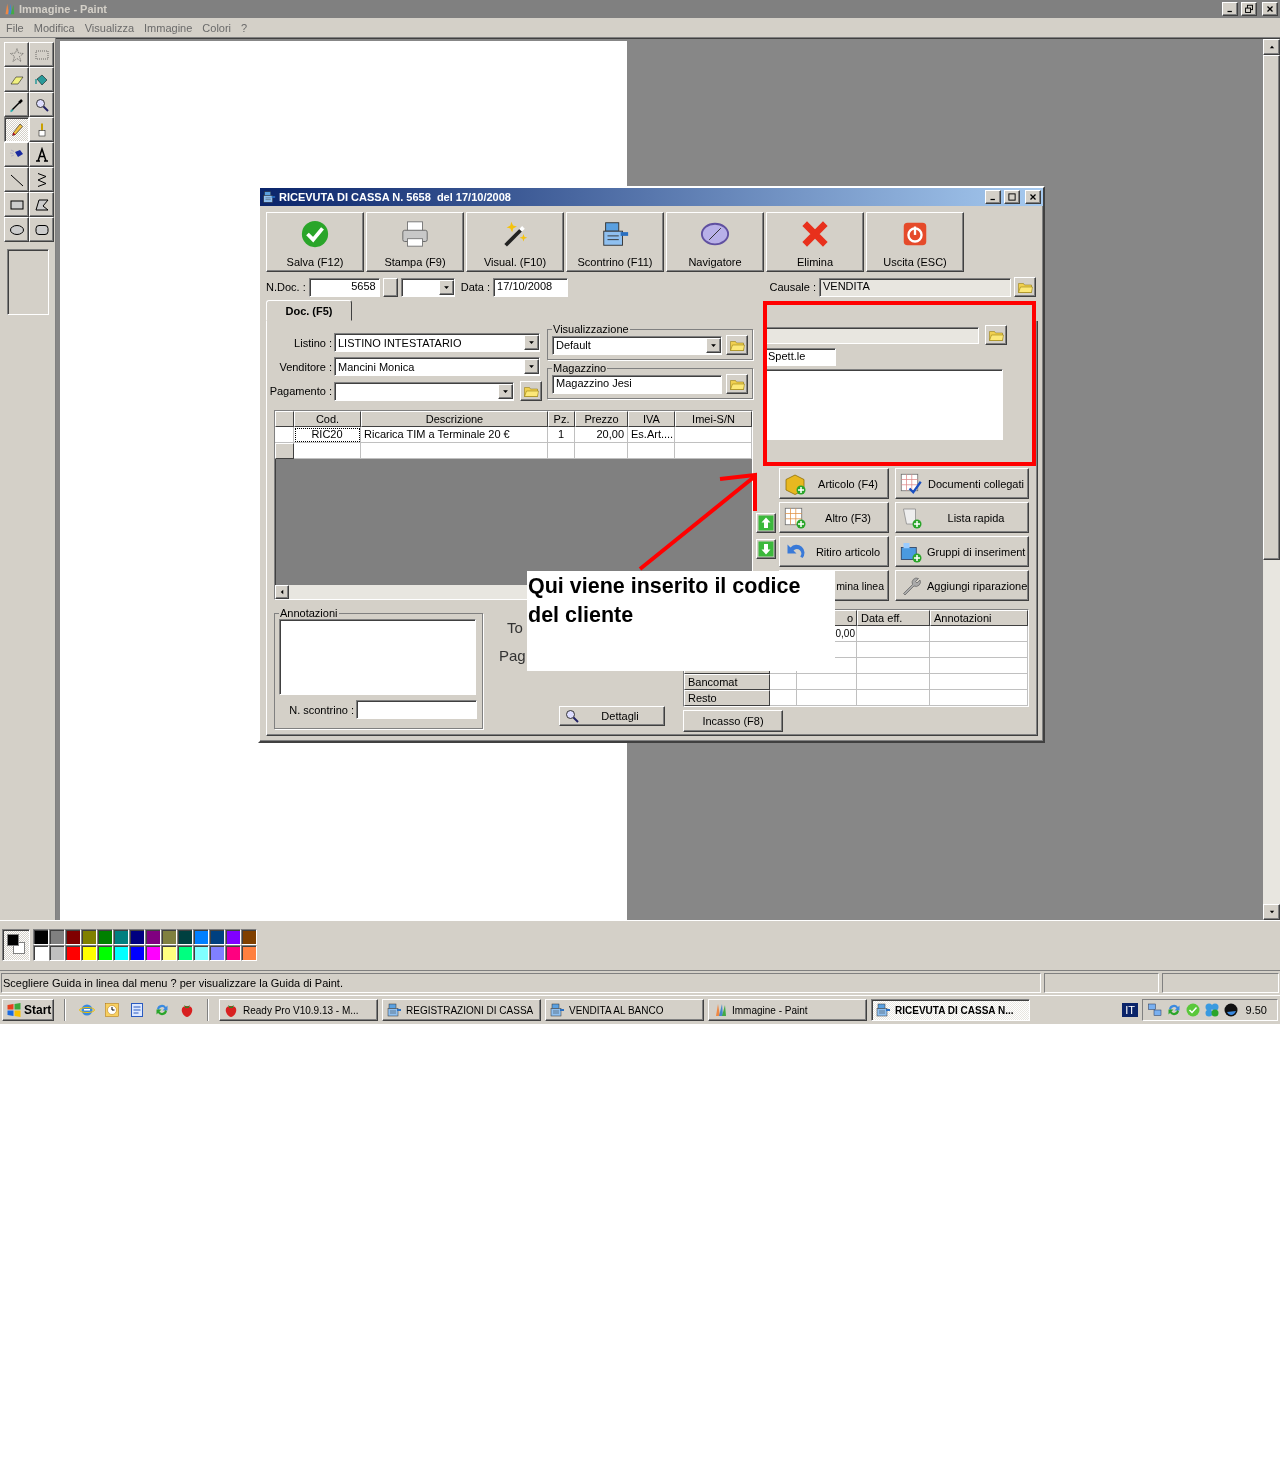 The image size is (1280, 1465). Describe the element at coordinates (305, 366) in the screenshot. I see `field-label: Venditore :` at that location.